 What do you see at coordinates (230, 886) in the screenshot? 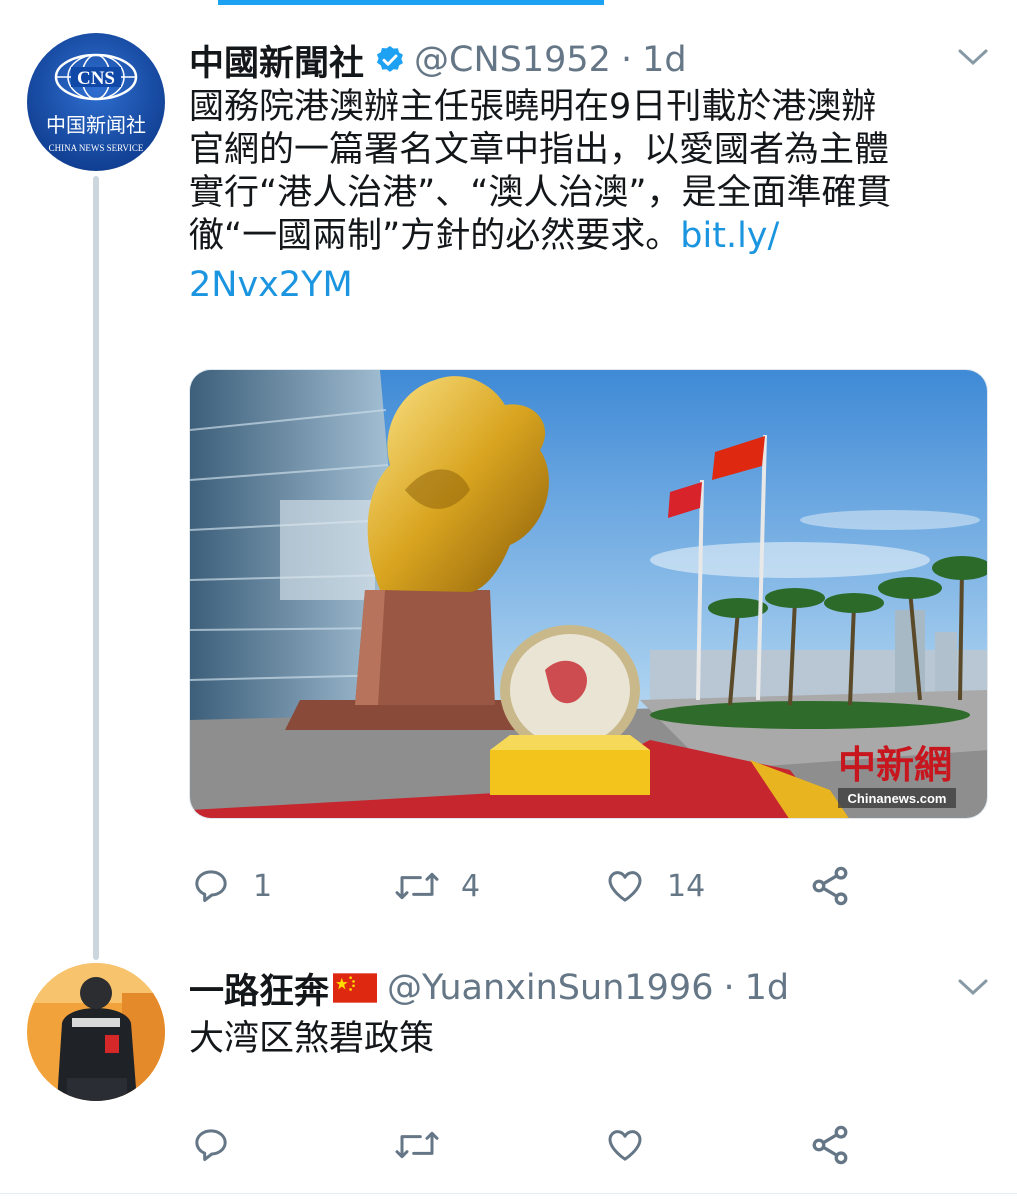
I see `reply-button: 1` at bounding box center [230, 886].